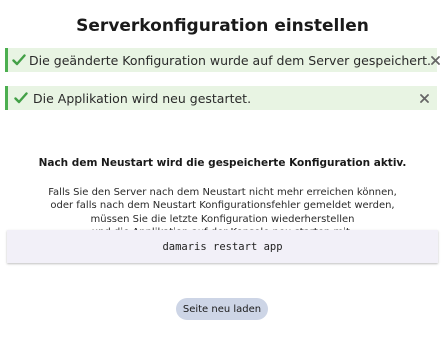 The height and width of the screenshot is (339, 445). What do you see at coordinates (222, 309) in the screenshot?
I see `reload-page-button: Seite neu laden` at bounding box center [222, 309].